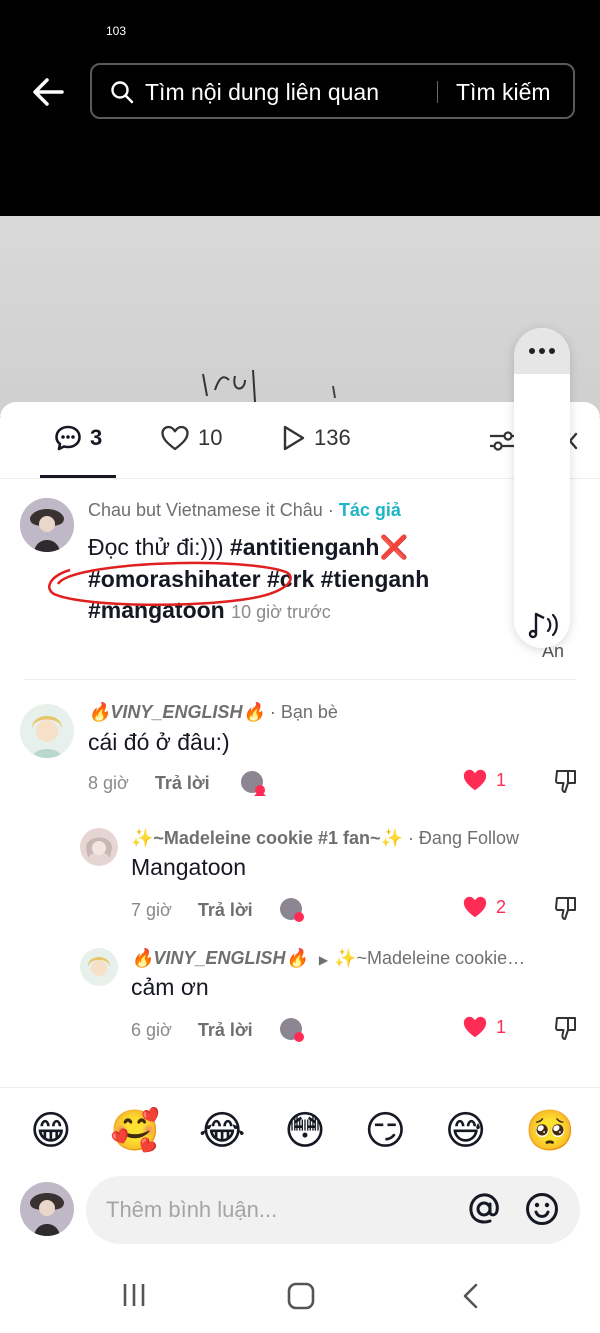 This screenshot has width=600, height=1333. I want to click on tab-comments: 3, so click(78, 438).